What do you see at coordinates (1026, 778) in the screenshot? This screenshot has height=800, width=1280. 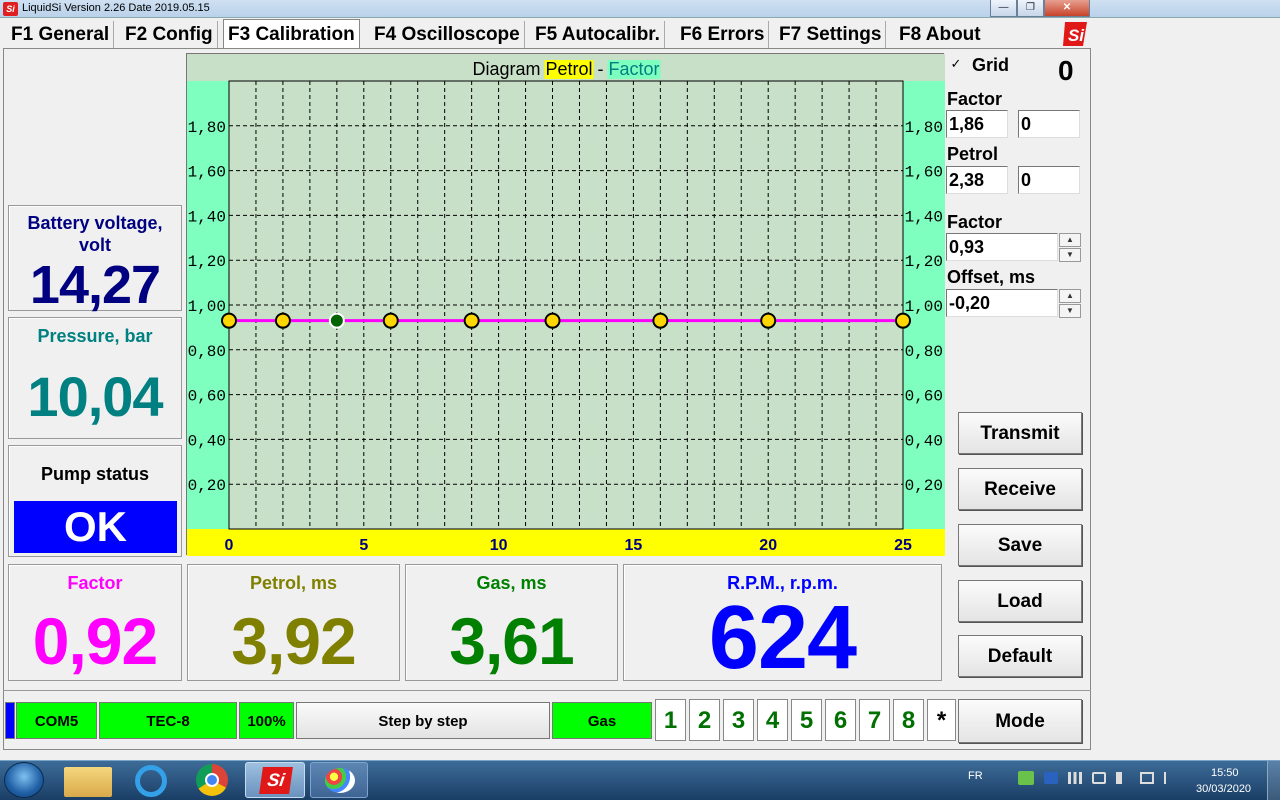 I see `tray-app-icon` at bounding box center [1026, 778].